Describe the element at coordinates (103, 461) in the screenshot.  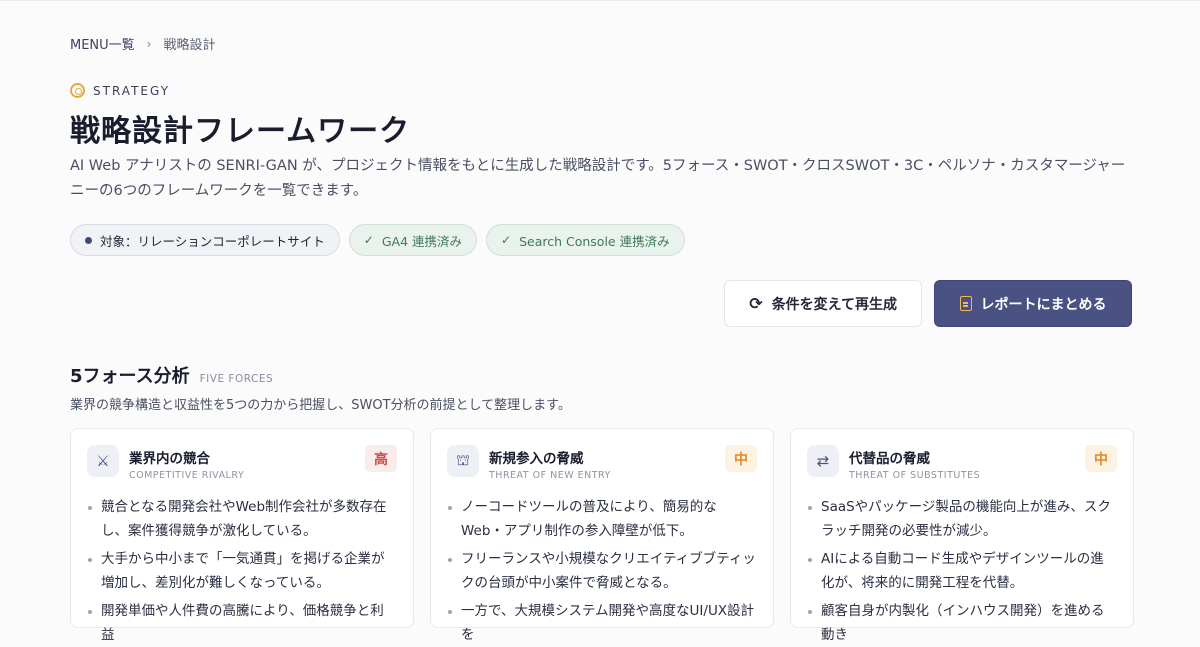
I see `crossed-swords-icon: ⚔` at that location.